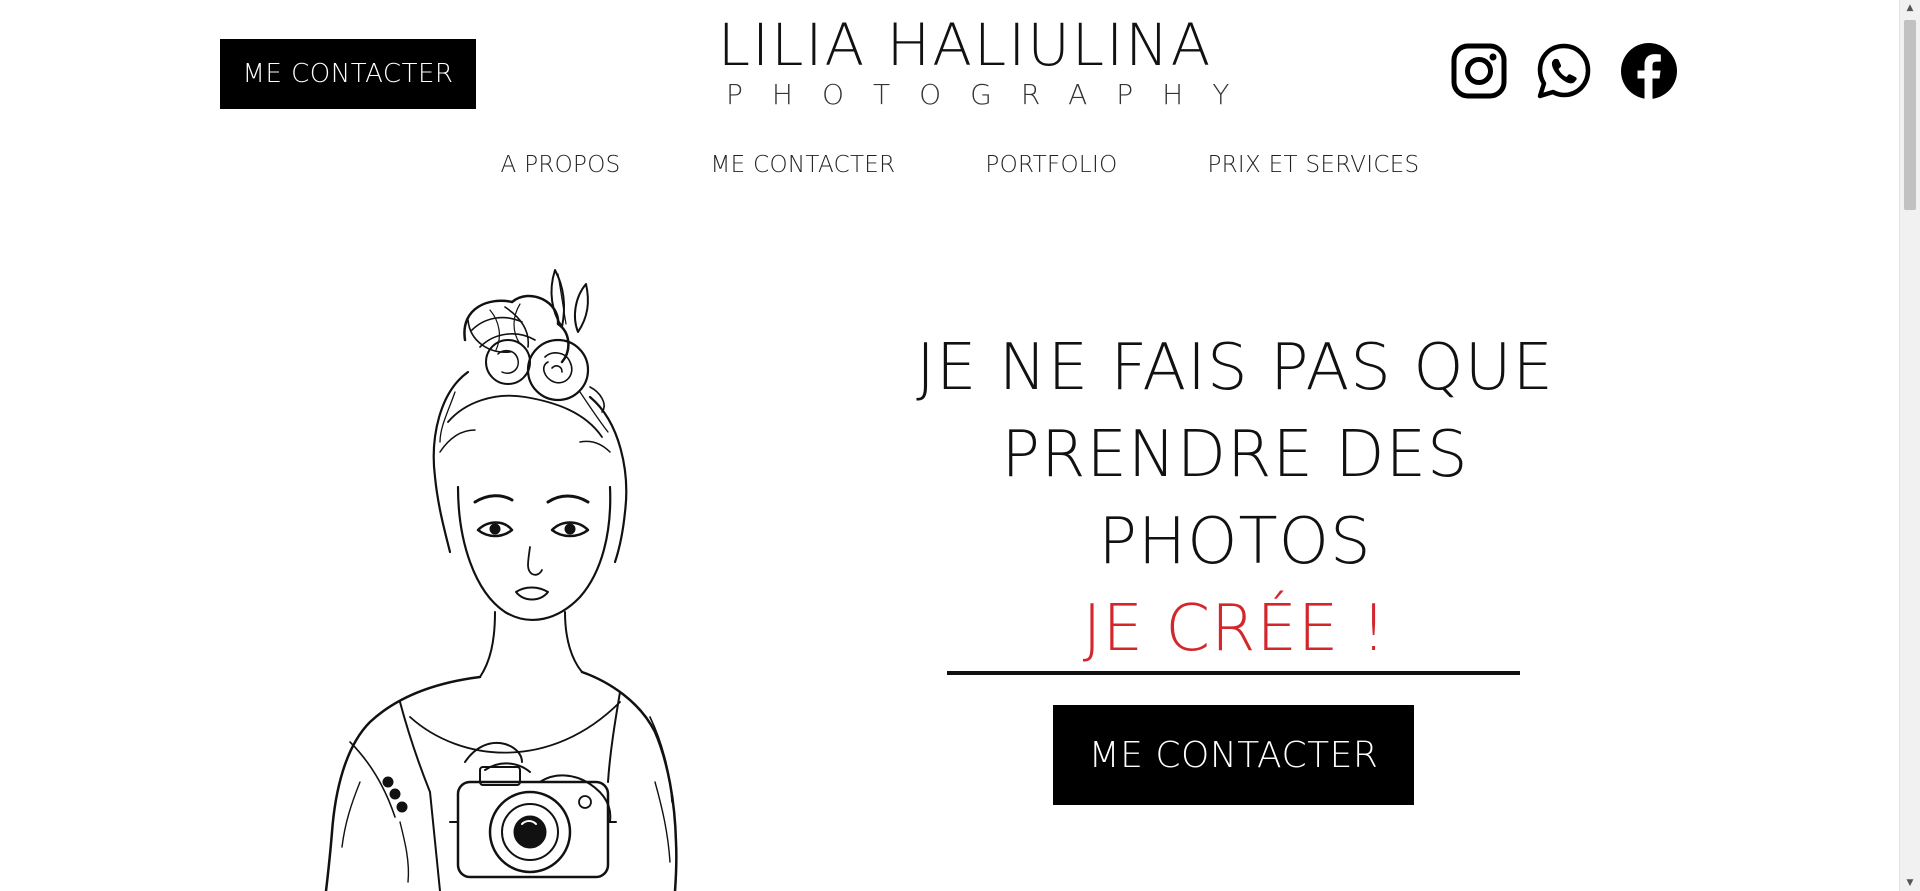 The image size is (1920, 891). What do you see at coordinates (965, 45) in the screenshot?
I see `brand-name: LILIA HALIULINA` at bounding box center [965, 45].